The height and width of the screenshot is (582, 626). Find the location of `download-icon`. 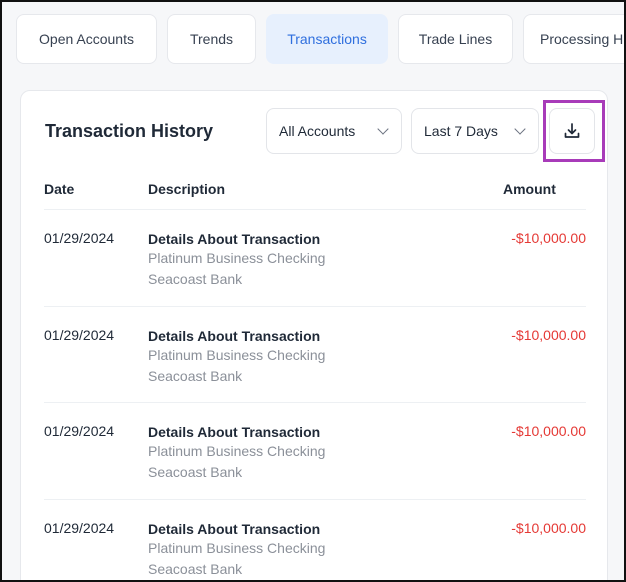

download-icon is located at coordinates (572, 130).